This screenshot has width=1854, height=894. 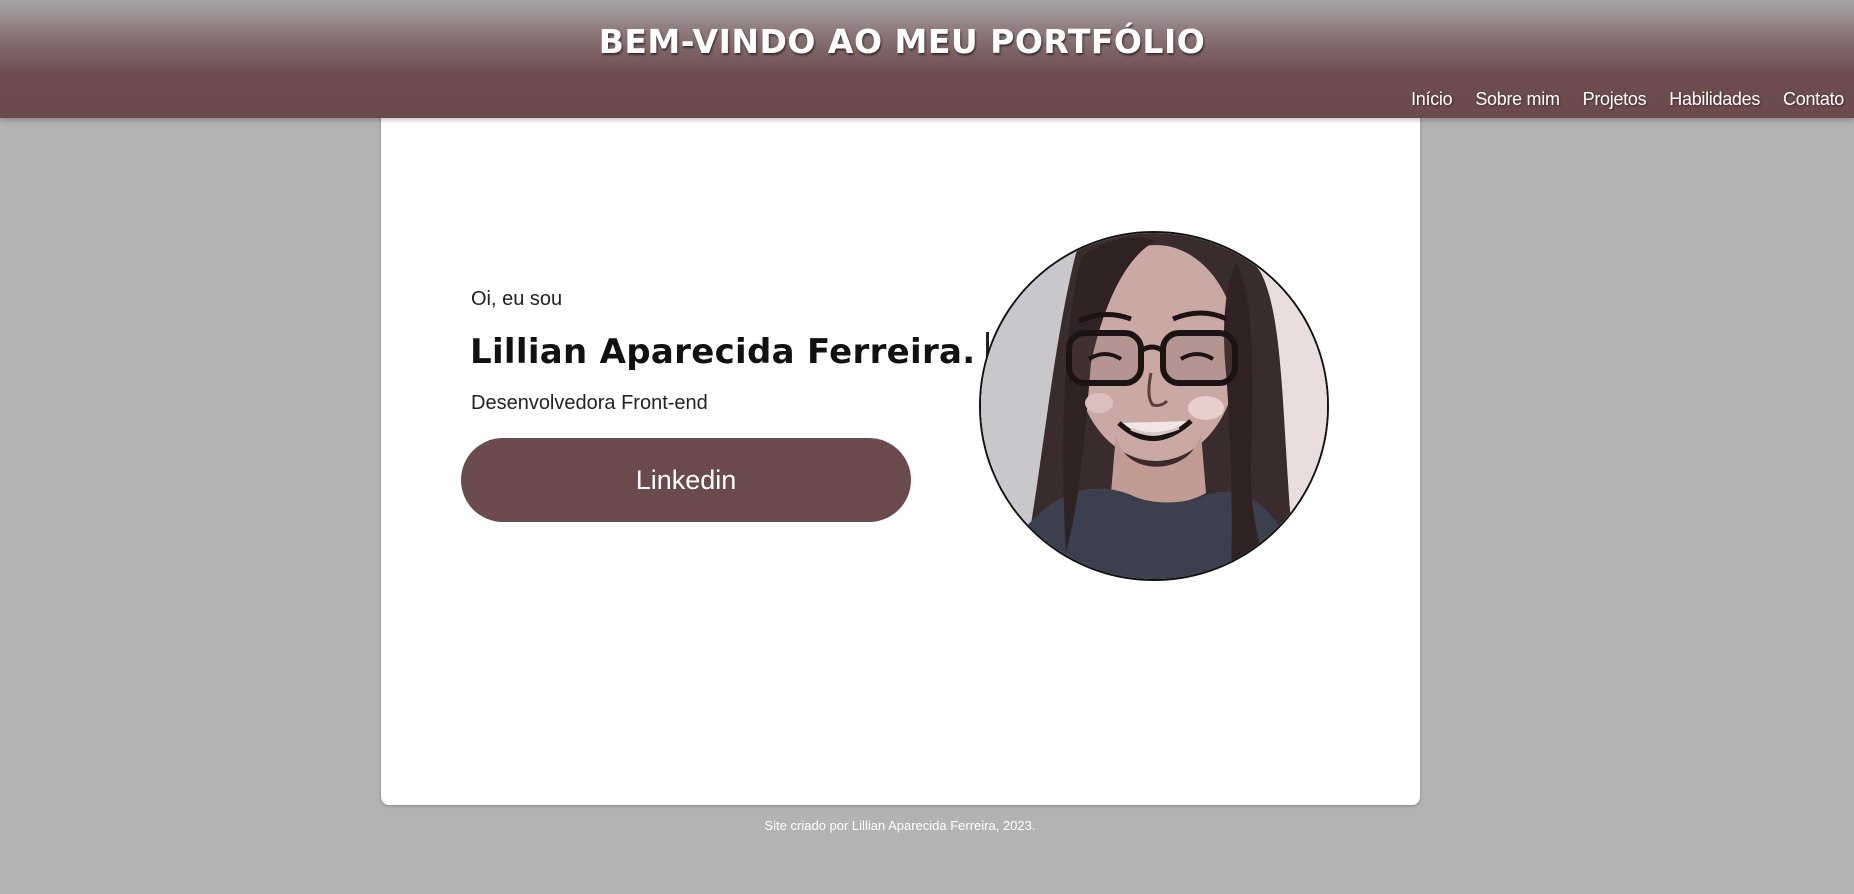 I want to click on nav-item-sobre-mim: Sobre mim, so click(x=1517, y=99).